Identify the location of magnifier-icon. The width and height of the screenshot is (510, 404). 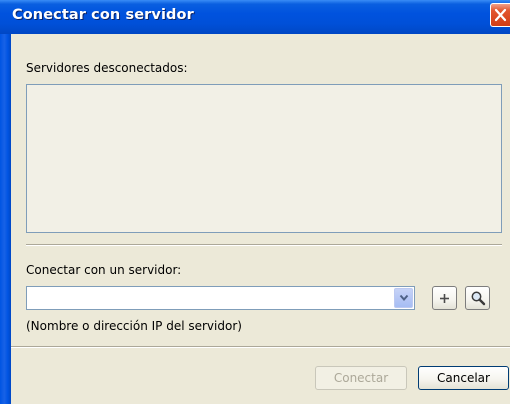
(478, 298).